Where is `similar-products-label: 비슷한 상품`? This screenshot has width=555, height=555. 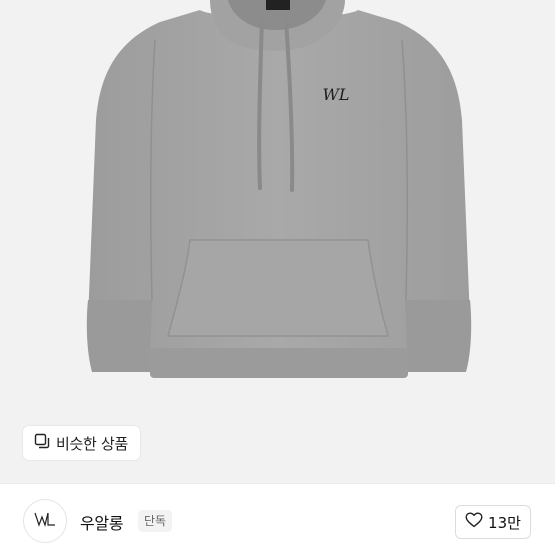
similar-products-label: 비슷한 상품 is located at coordinates (92, 443).